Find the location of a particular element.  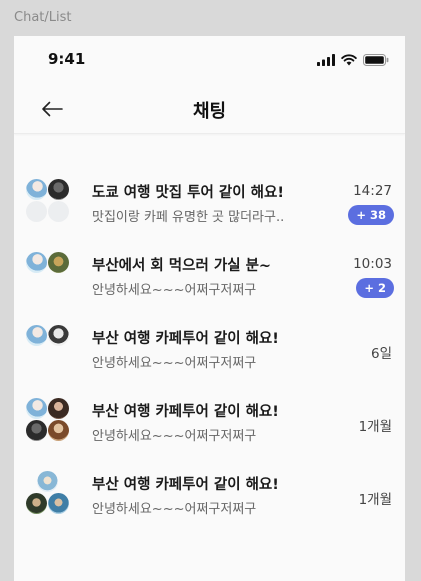

chat-room-item: 부산 여행 카페투어 같이 해요! 안녕하세요~~~어쩌구저쩌구 6일 is located at coordinates (209, 351).